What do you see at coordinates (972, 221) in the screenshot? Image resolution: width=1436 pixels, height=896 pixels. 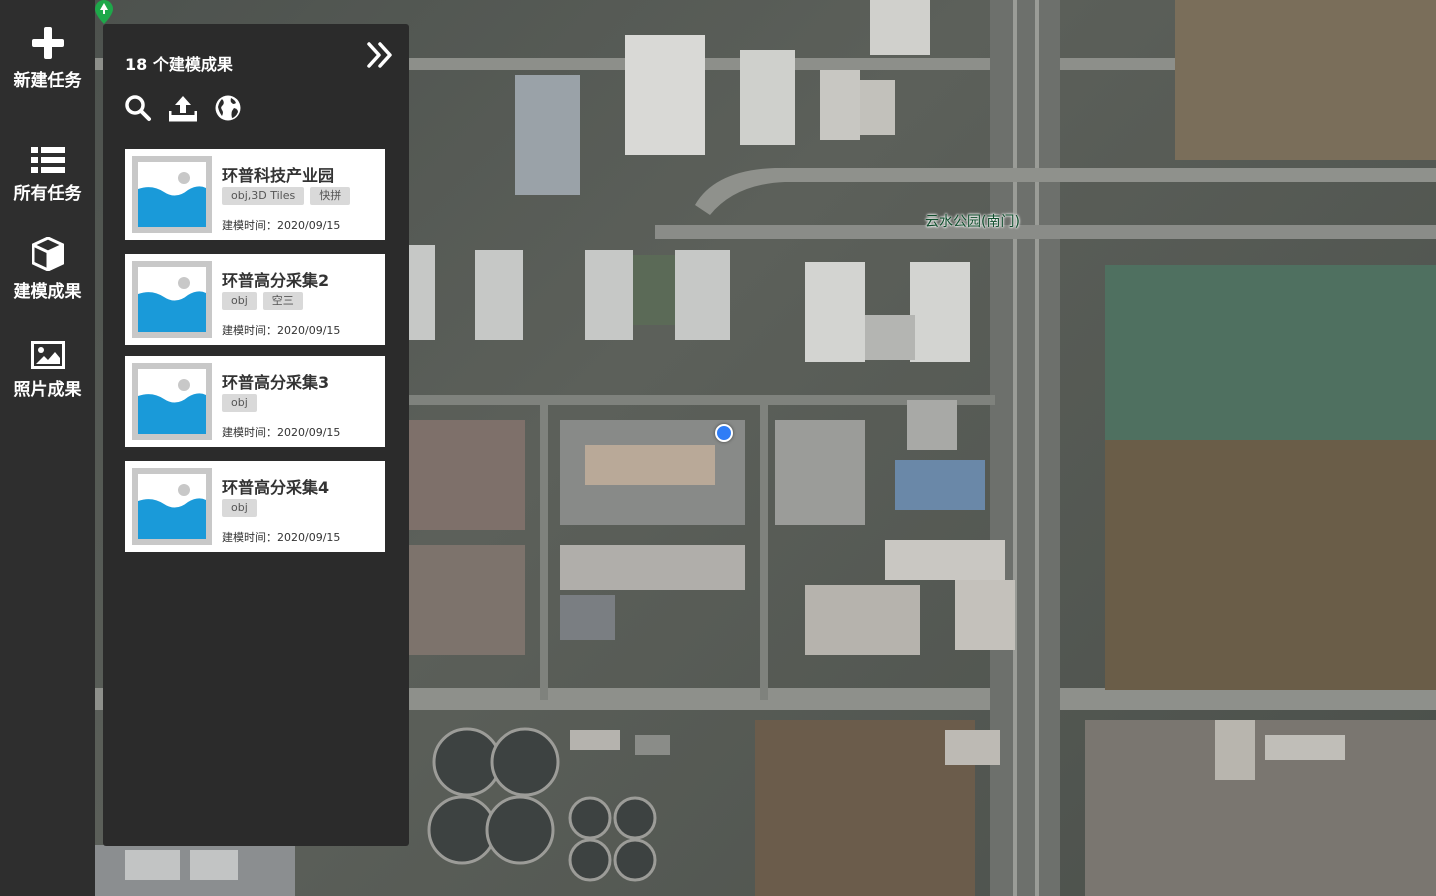 I see `poi-label: 云水公园(南门)` at bounding box center [972, 221].